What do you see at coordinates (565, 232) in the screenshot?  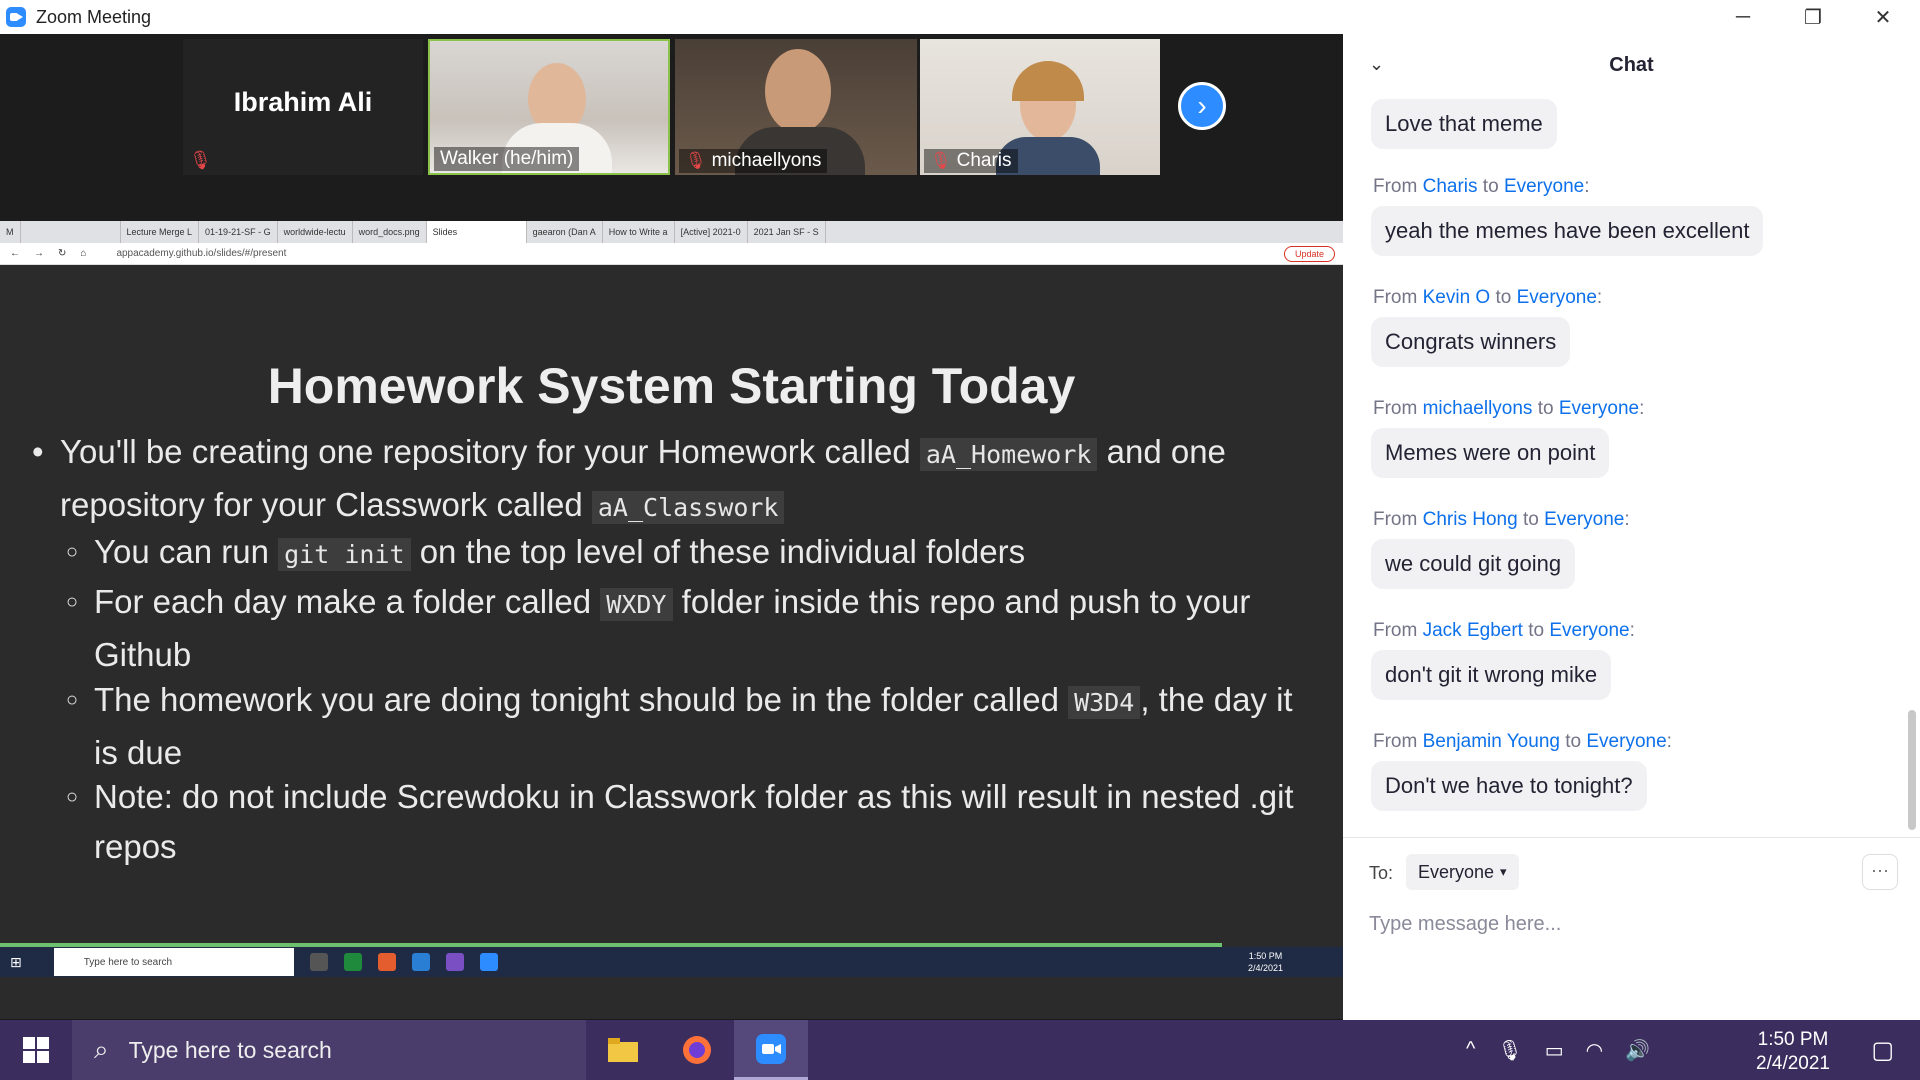 I see `browser-tab: gaearon (Dan A` at bounding box center [565, 232].